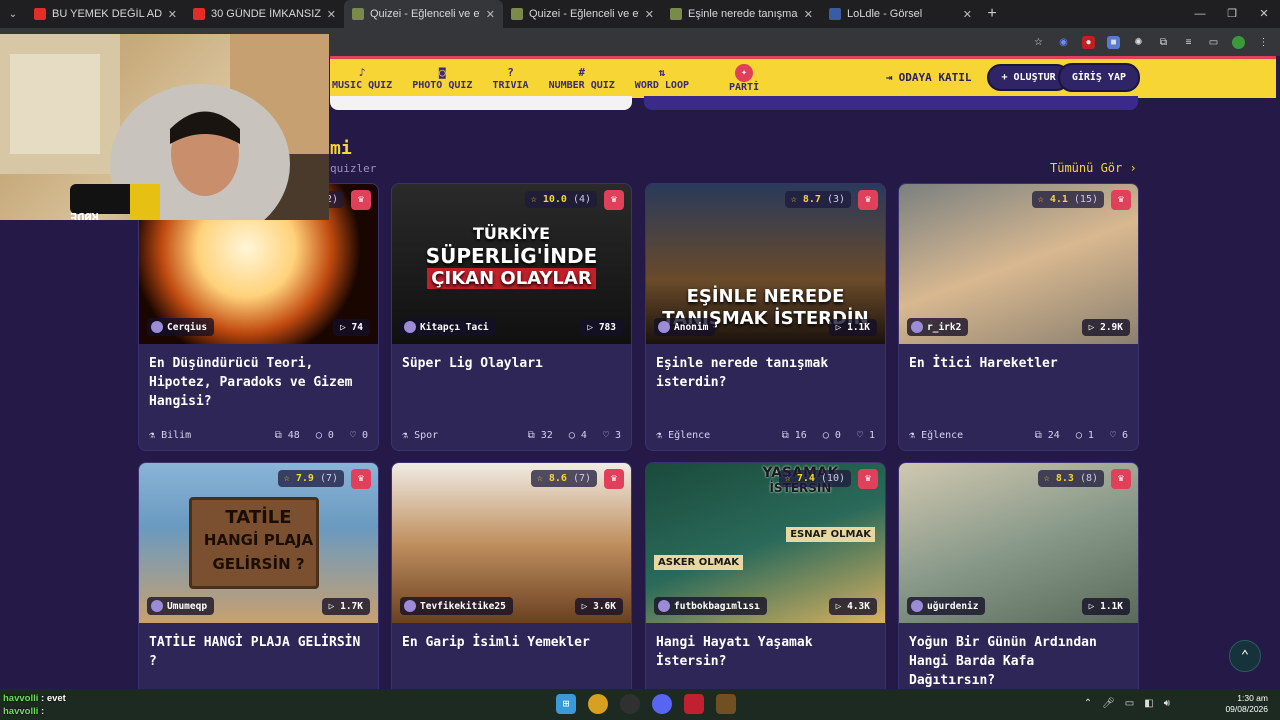 This screenshot has width=1280, height=720. Describe the element at coordinates (710, 606) in the screenshot. I see `author-badge: futbokbagımlısı` at that location.